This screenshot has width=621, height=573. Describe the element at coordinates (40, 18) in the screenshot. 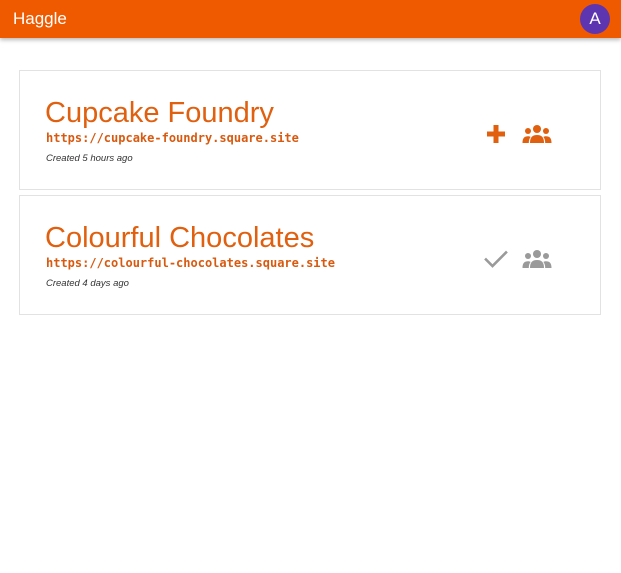

I see `app-title: Haggle` at that location.